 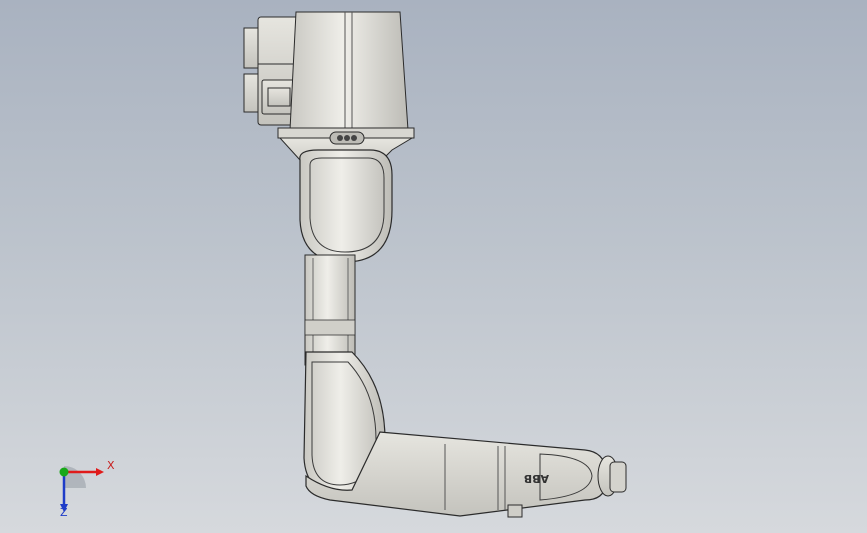 I want to click on lower-arm, so click(x=330, y=310).